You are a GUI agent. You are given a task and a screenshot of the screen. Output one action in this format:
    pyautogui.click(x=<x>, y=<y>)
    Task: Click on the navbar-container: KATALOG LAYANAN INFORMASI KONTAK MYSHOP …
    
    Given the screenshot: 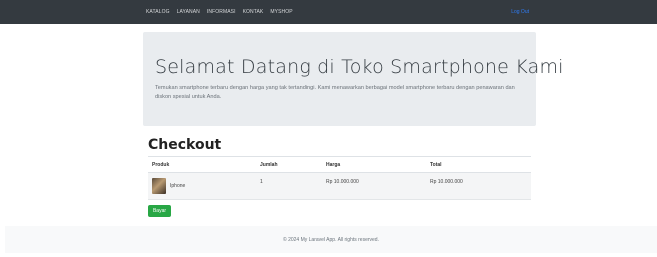 What is the action you would take?
    pyautogui.click(x=340, y=12)
    